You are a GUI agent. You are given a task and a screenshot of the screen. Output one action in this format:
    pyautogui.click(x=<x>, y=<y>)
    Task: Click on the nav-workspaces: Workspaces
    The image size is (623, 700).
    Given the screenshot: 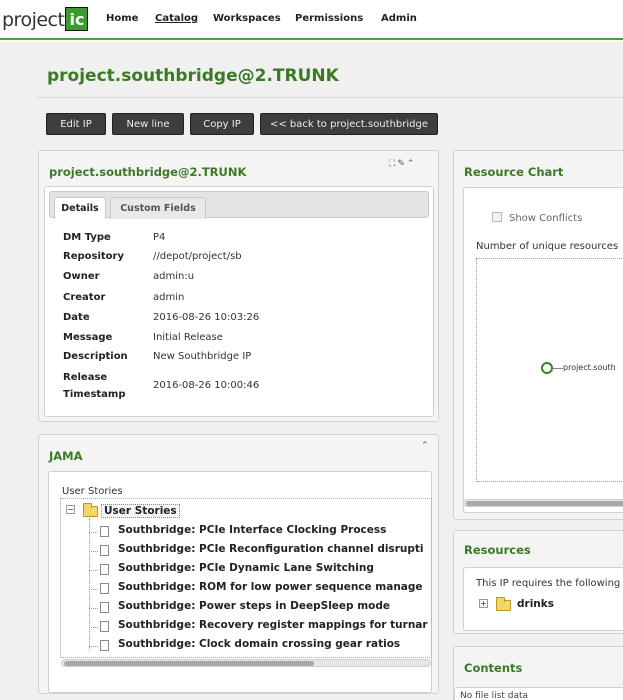 What is the action you would take?
    pyautogui.click(x=247, y=18)
    